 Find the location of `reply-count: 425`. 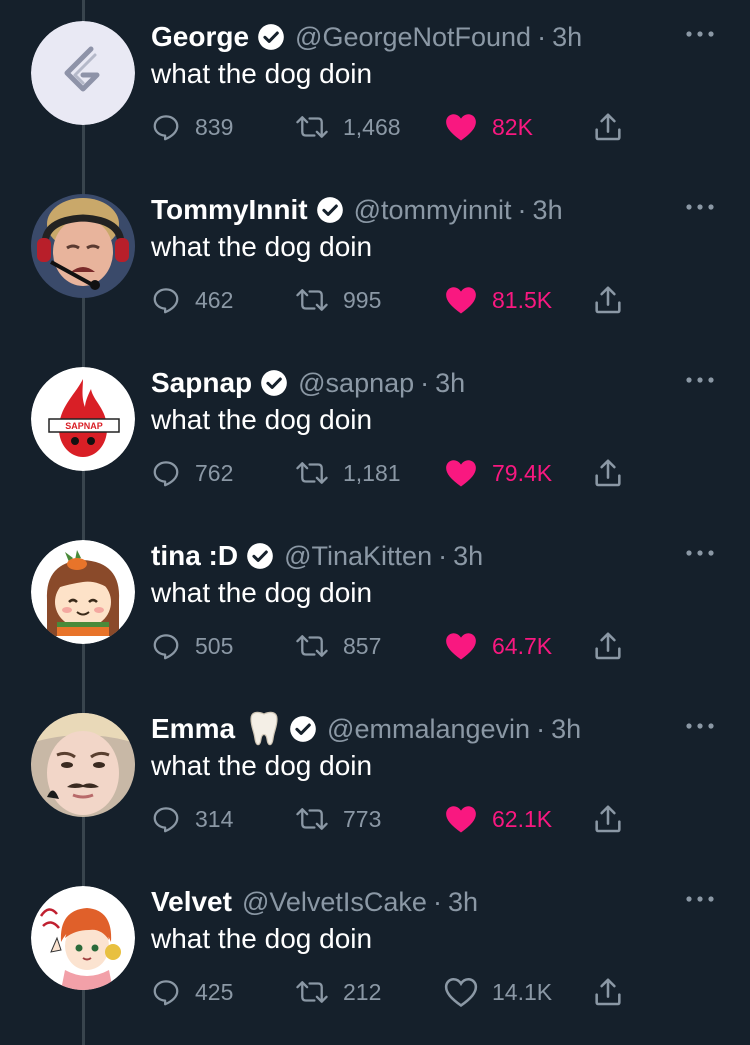

reply-count: 425 is located at coordinates (214, 991).